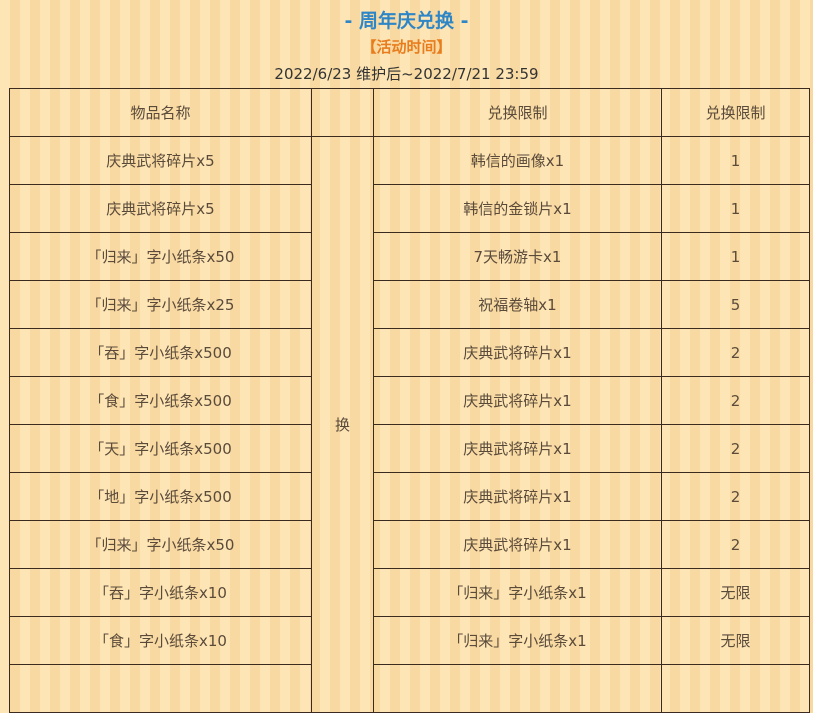  I want to click on table-row: 「地」字小纸条x500 庆典武将碎片x1 2, so click(409, 496).